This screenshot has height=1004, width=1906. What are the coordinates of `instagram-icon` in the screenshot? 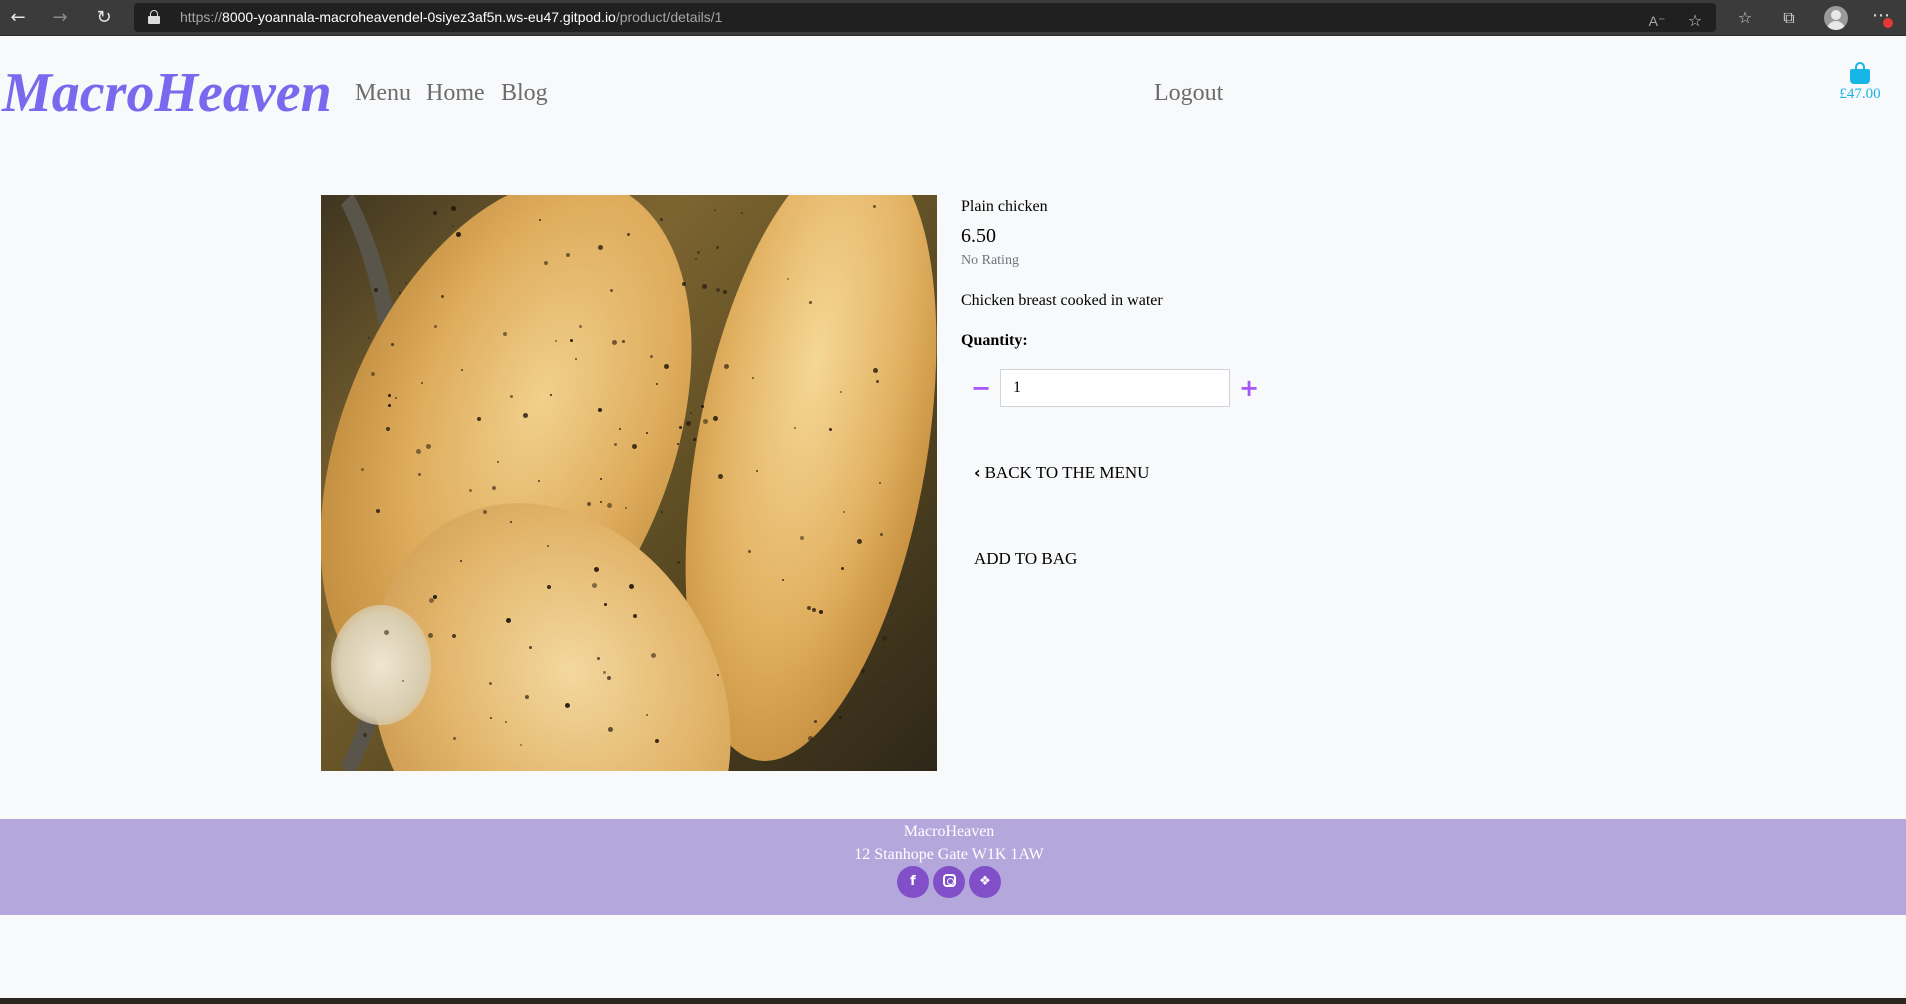 It's located at (949, 882).